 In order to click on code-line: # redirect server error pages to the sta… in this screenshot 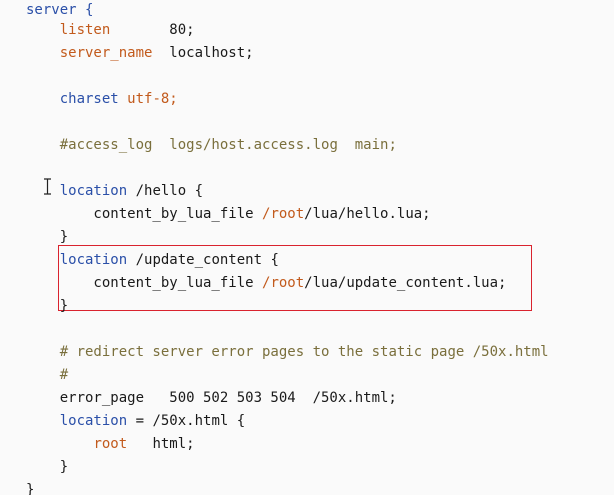, I will do `click(287, 352)`.